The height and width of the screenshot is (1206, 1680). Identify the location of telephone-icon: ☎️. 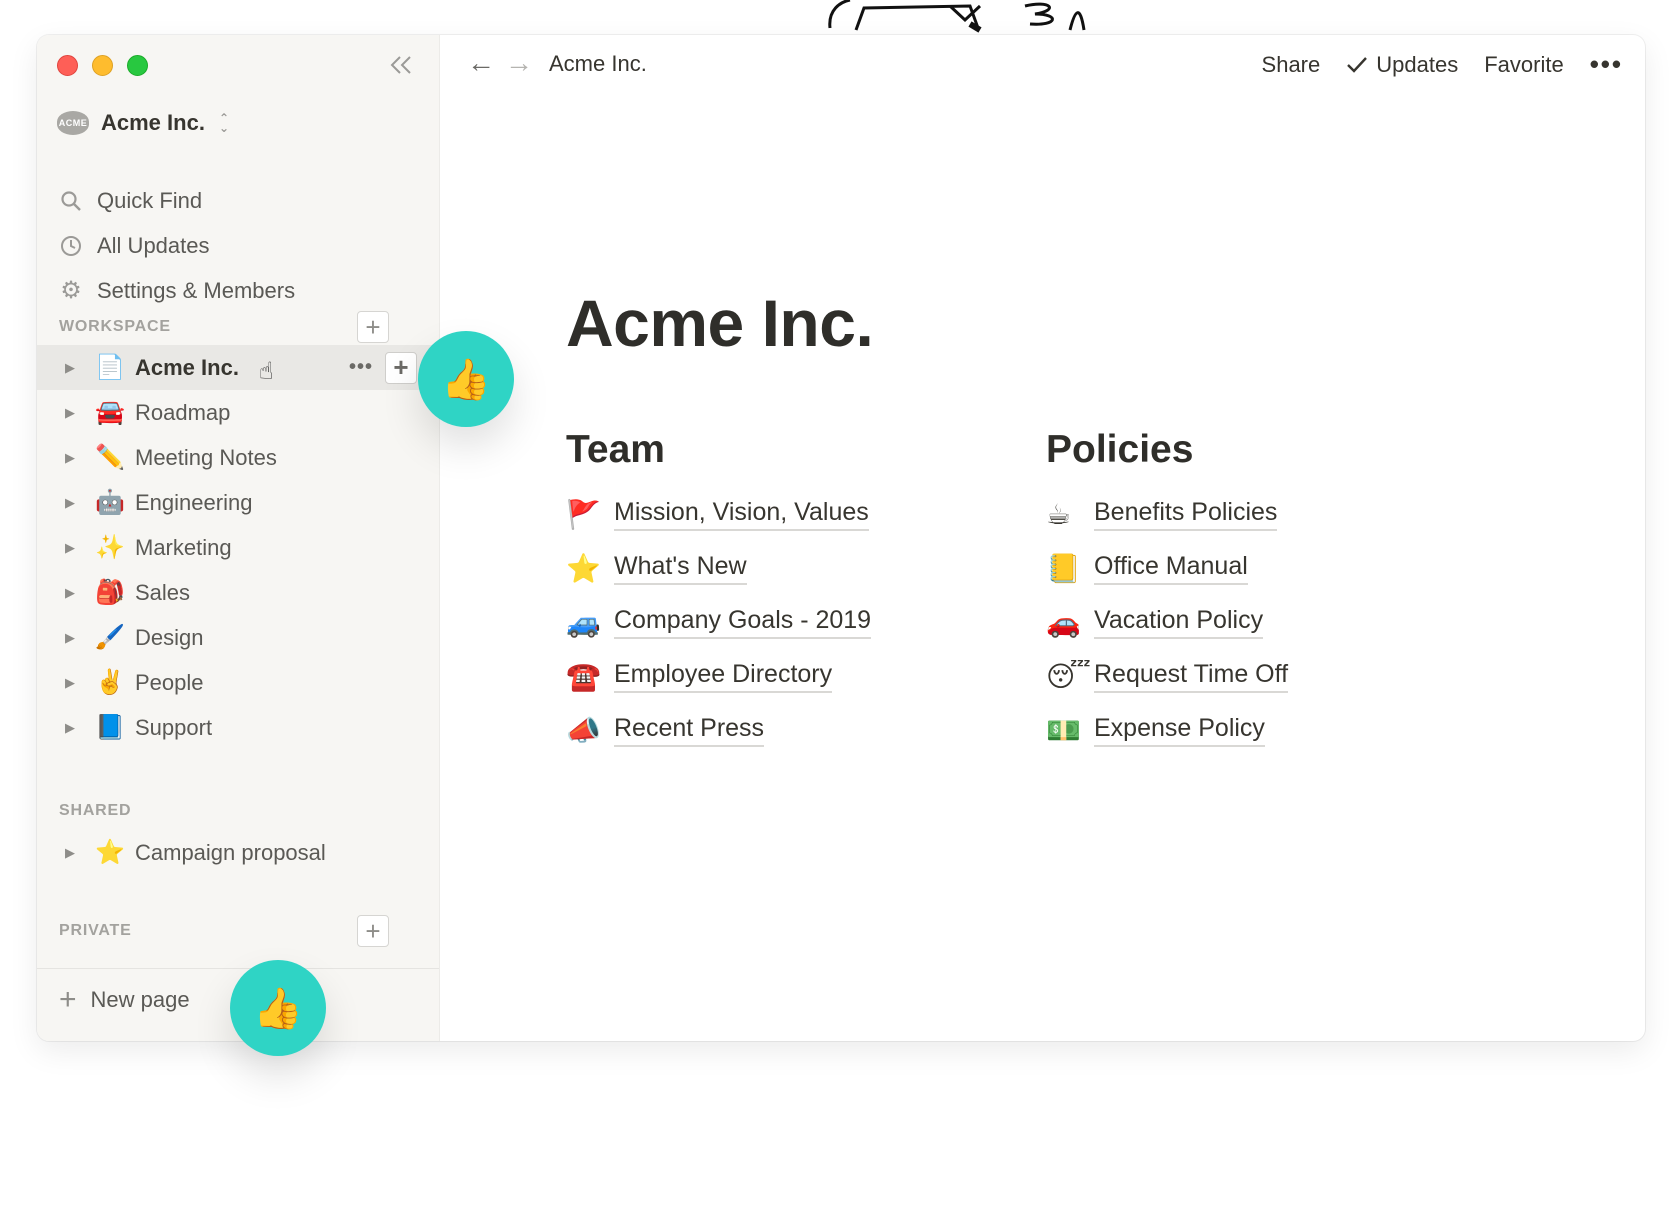
(583, 676).